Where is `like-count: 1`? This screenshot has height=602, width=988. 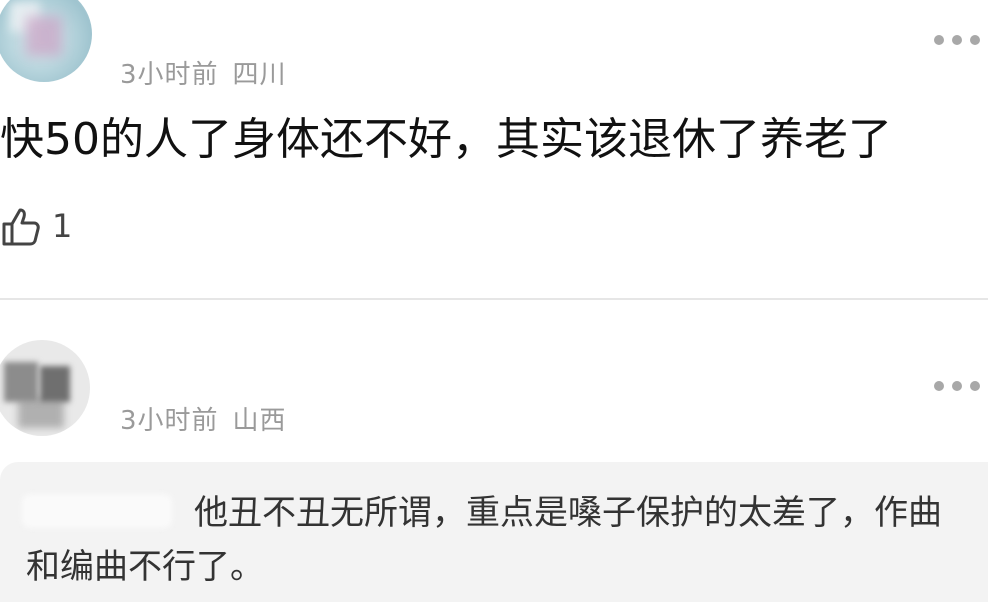 like-count: 1 is located at coordinates (62, 226).